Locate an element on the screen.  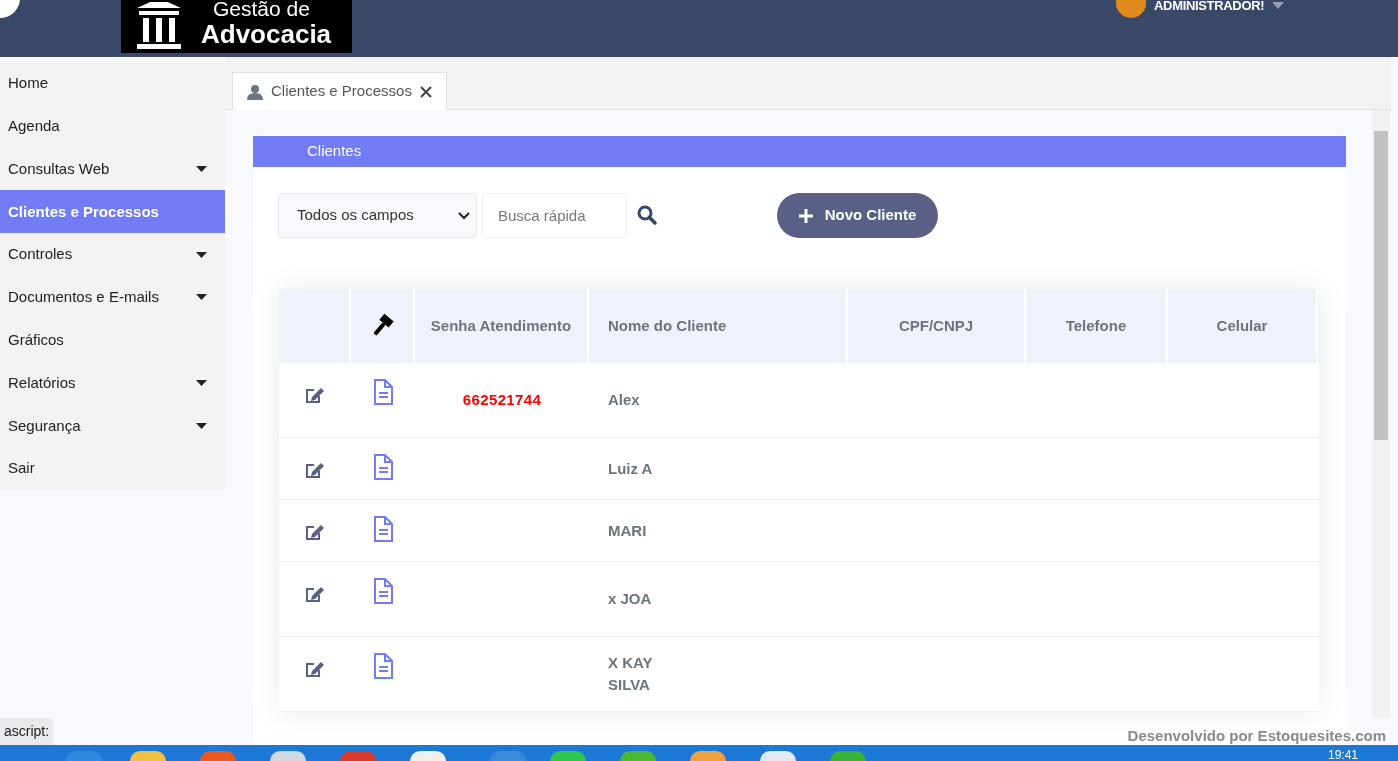
sidebar-item: Relatórios is located at coordinates (112, 383).